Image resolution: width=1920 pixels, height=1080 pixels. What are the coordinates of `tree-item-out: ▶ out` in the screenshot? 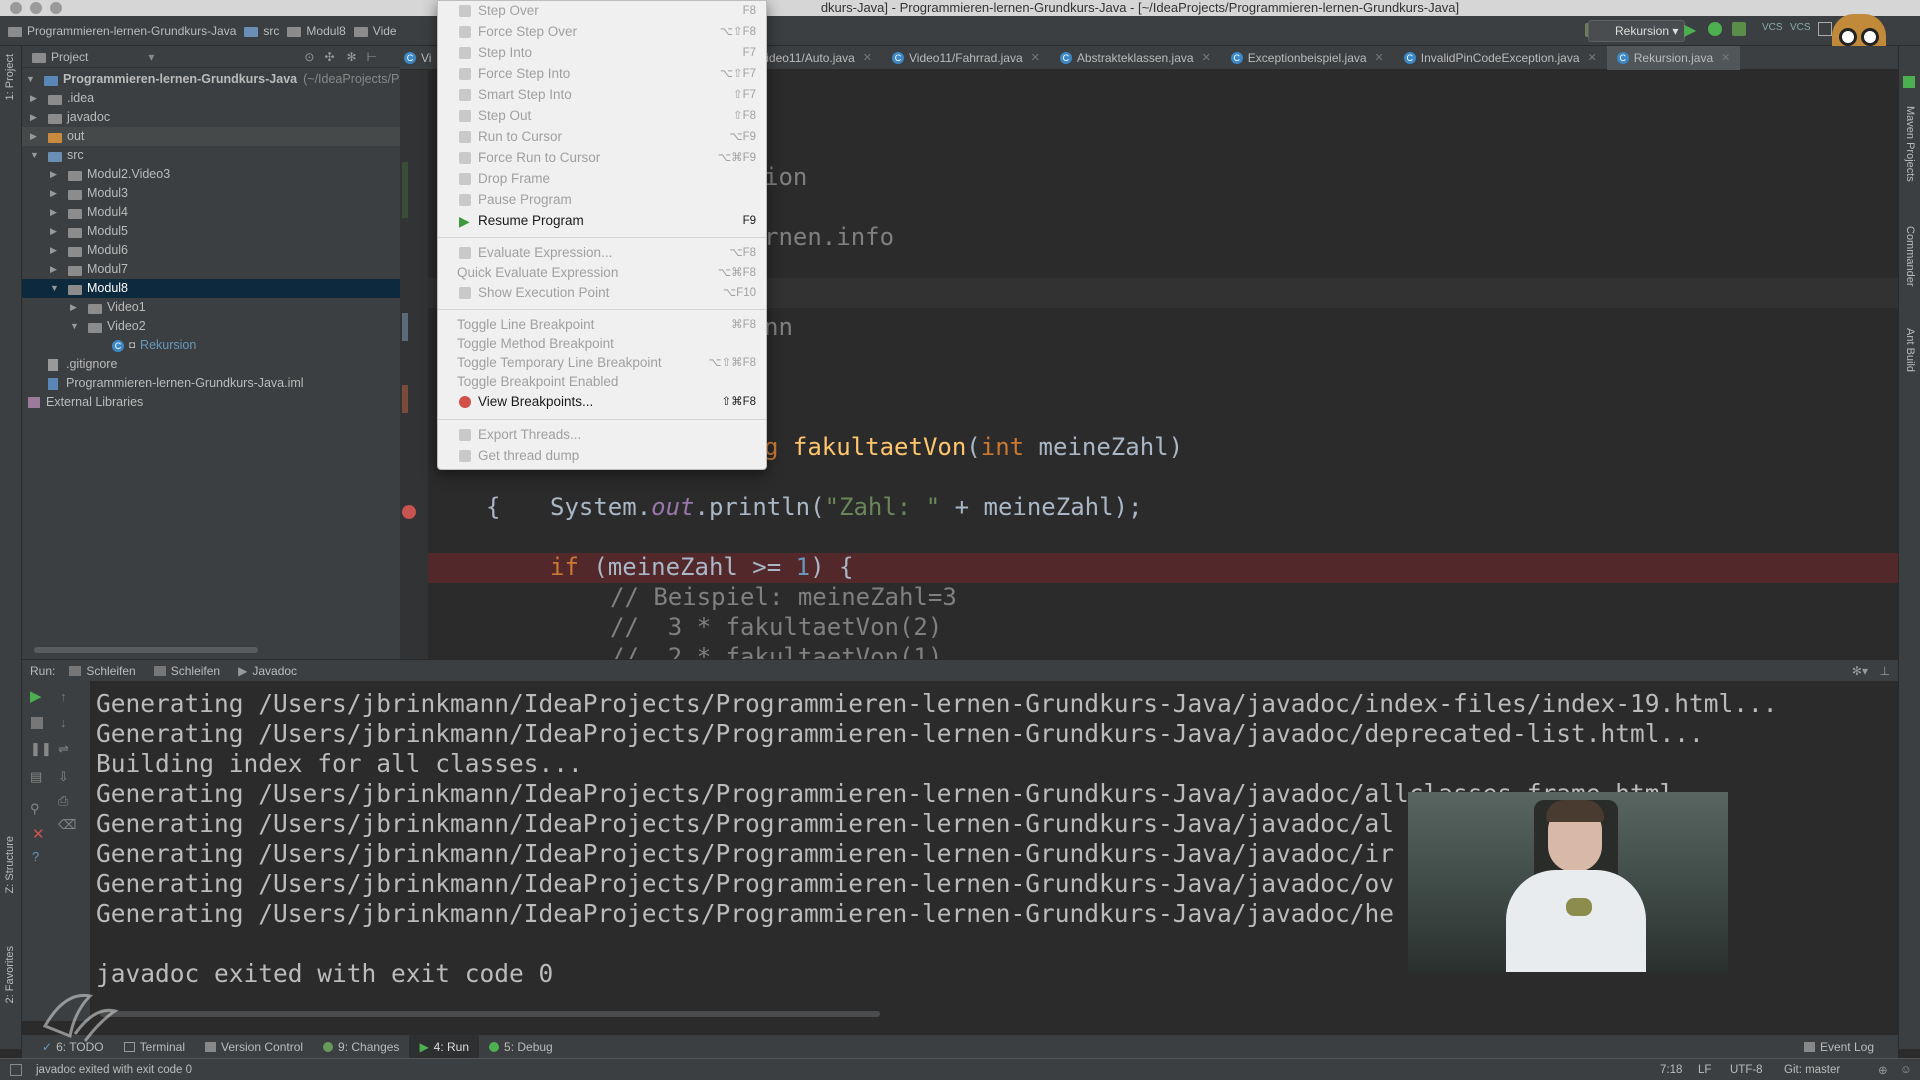 It's located at (211, 136).